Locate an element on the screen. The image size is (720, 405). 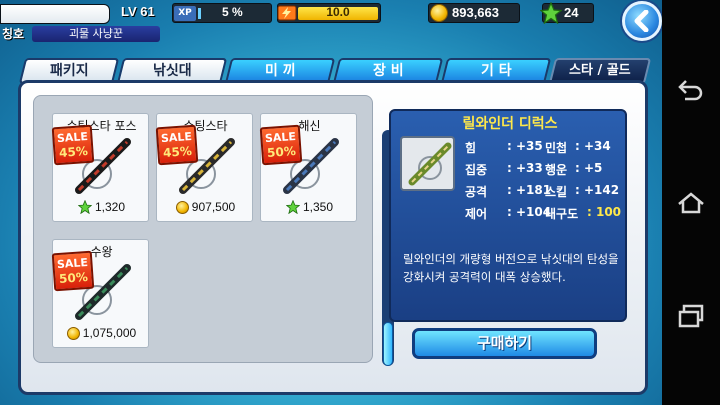
fishing-rod-icon is located at coordinates (430, 164).